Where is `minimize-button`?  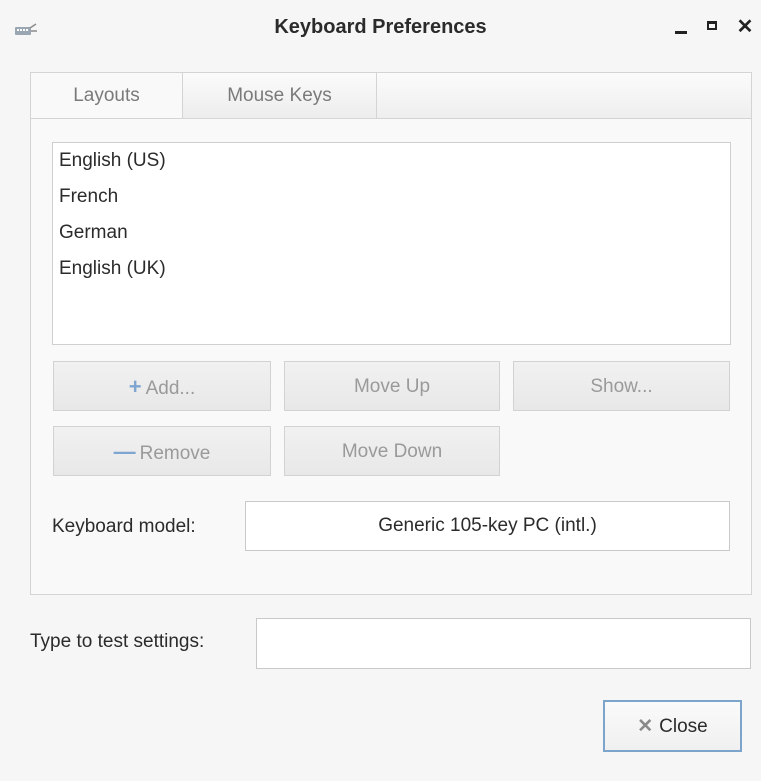 minimize-button is located at coordinates (681, 27).